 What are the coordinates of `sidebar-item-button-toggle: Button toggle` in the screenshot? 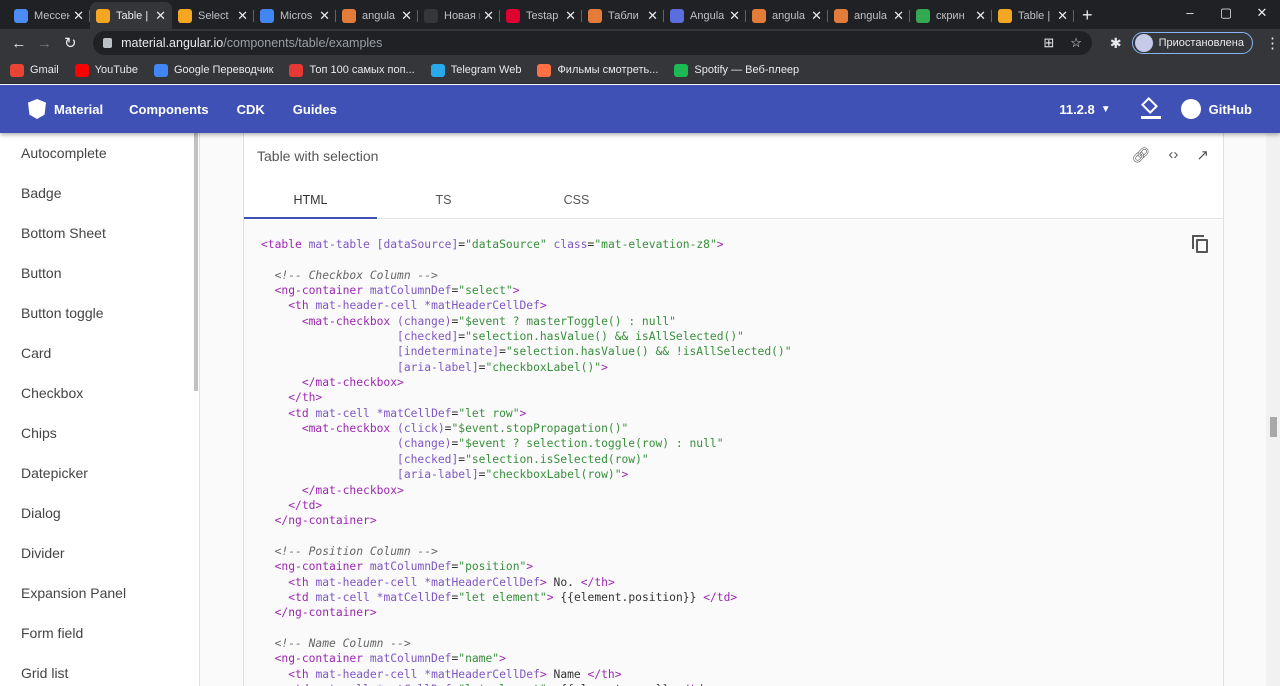 It's located at (99, 313).